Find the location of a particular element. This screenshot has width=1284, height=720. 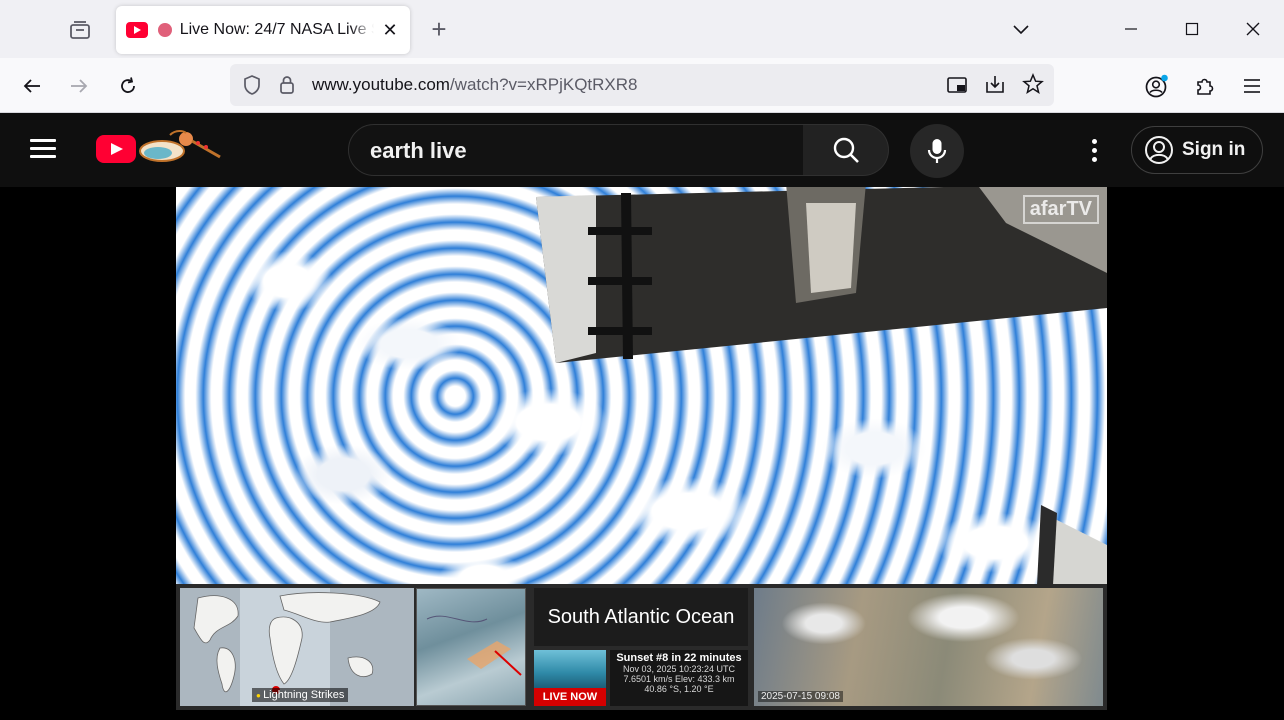

account-avatar-icon is located at coordinates (1156, 86).